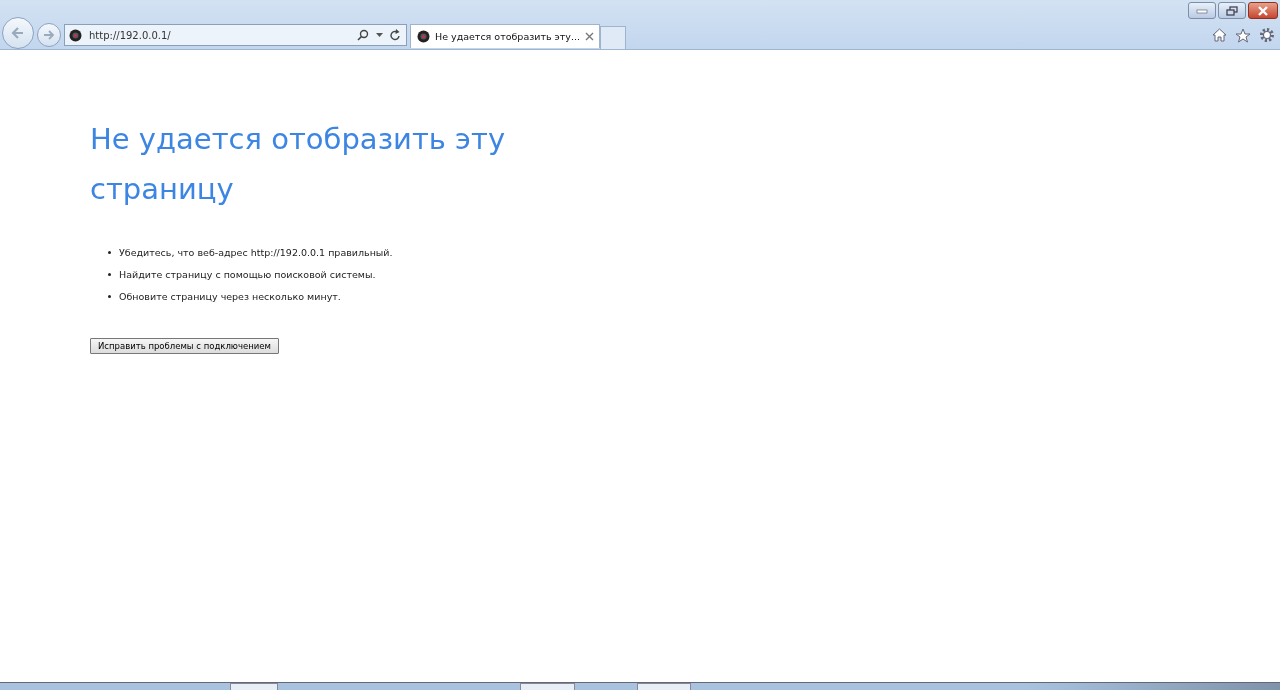  Describe the element at coordinates (298, 164) in the screenshot. I see `error-heading: Не удается отобразить эту страницу` at that location.